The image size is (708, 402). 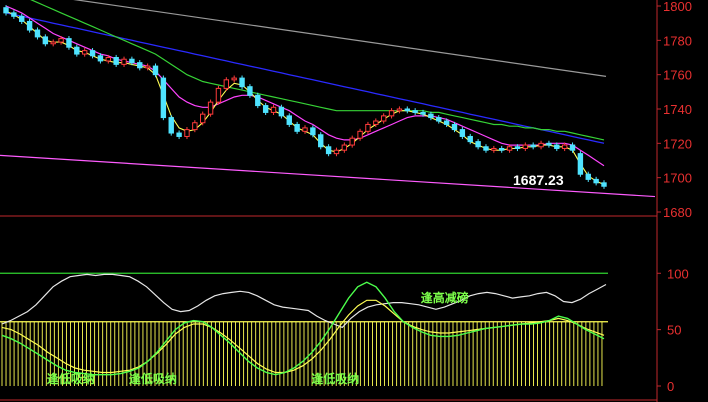 What do you see at coordinates (677, 109) in the screenshot?
I see `price-tick-label: 1740` at bounding box center [677, 109].